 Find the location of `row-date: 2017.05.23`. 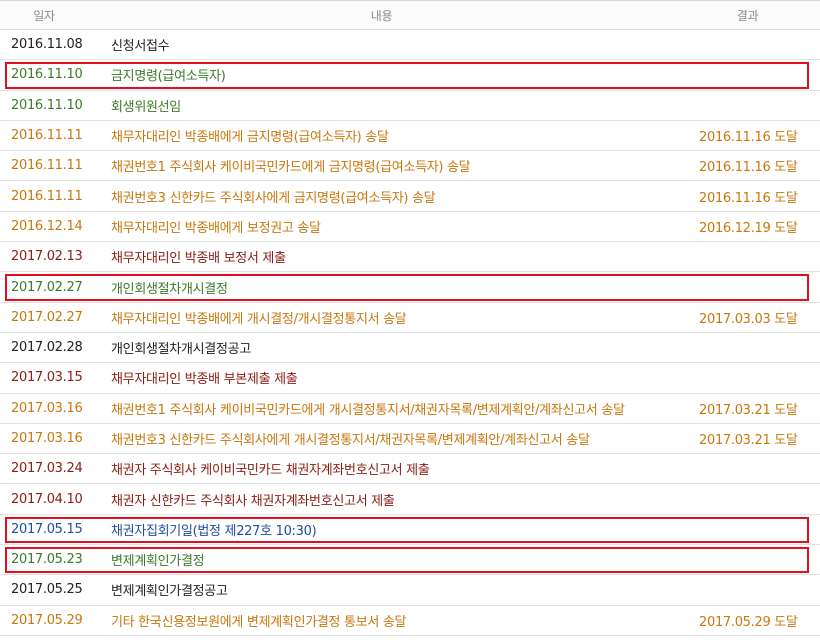

row-date: 2017.05.23 is located at coordinates (47, 560).